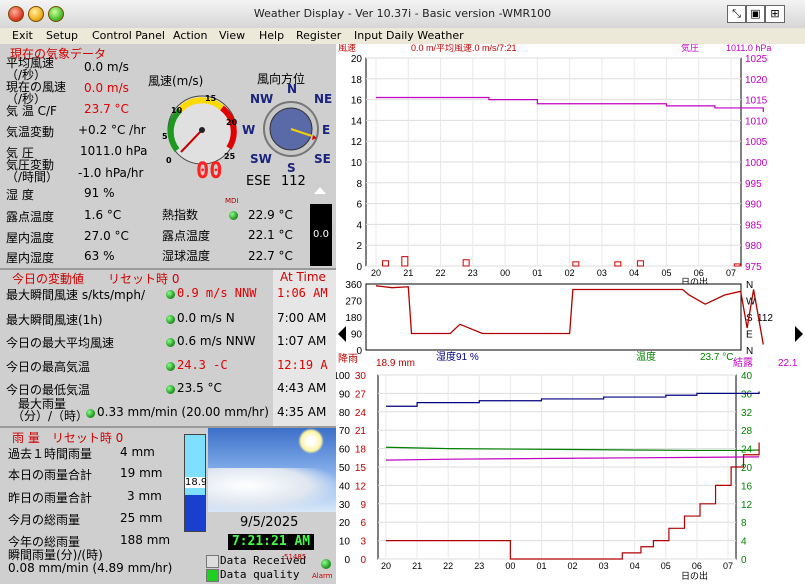  What do you see at coordinates (744, 560) in the screenshot?
I see `chart3-ytick-right: 0` at bounding box center [744, 560].